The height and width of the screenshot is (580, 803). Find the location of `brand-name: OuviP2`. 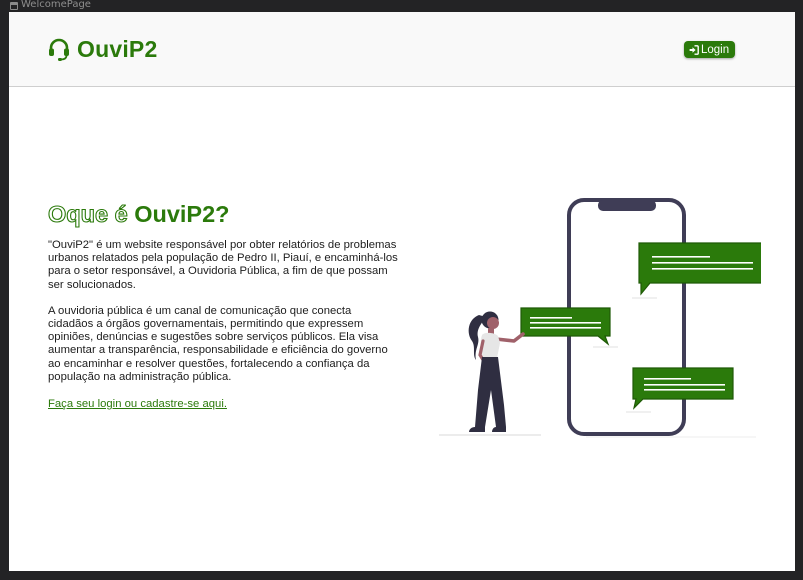

brand-name: OuviP2 is located at coordinates (117, 48).